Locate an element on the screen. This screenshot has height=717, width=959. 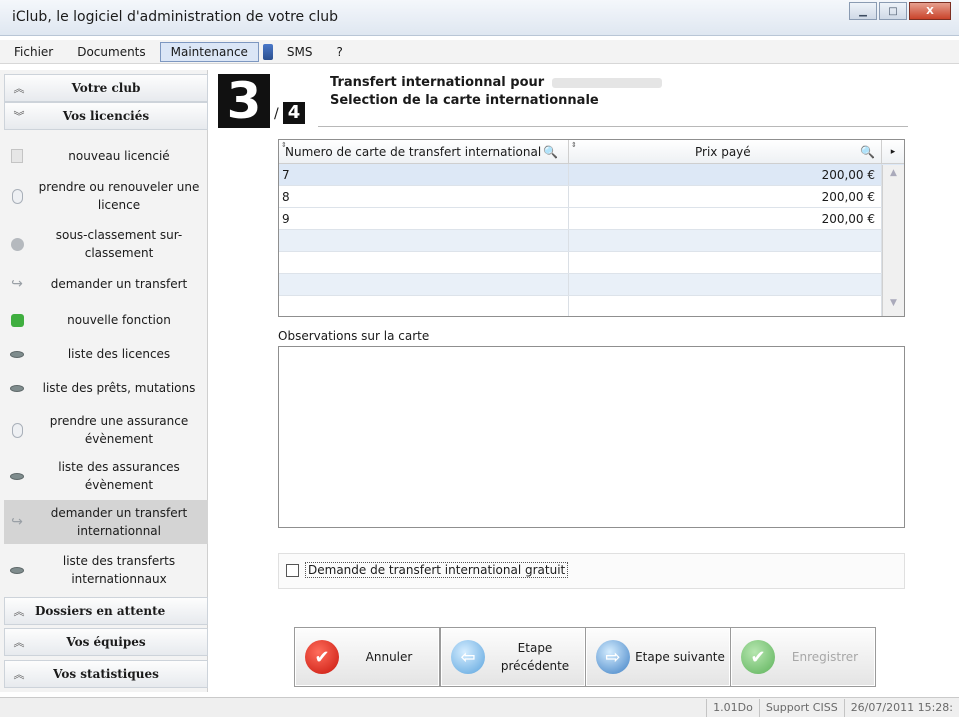
minimize-button: ▁ is located at coordinates (863, 11).